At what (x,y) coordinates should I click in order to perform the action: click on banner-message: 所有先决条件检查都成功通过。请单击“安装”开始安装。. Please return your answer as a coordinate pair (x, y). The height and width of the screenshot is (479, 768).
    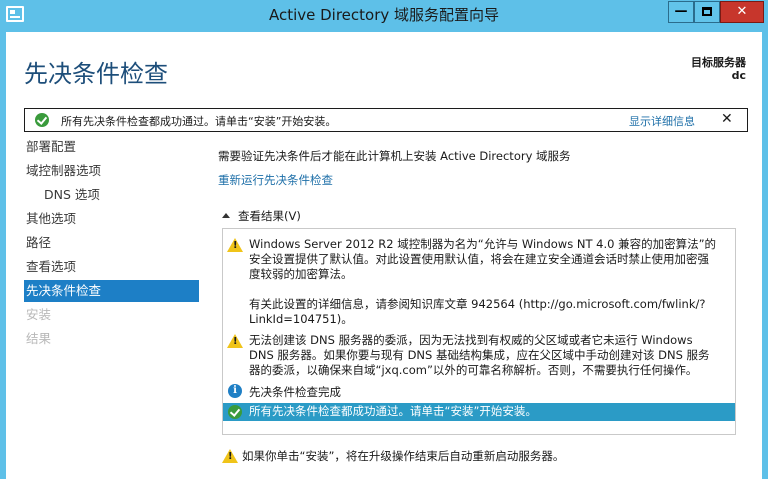
    Looking at the image, I should click on (199, 121).